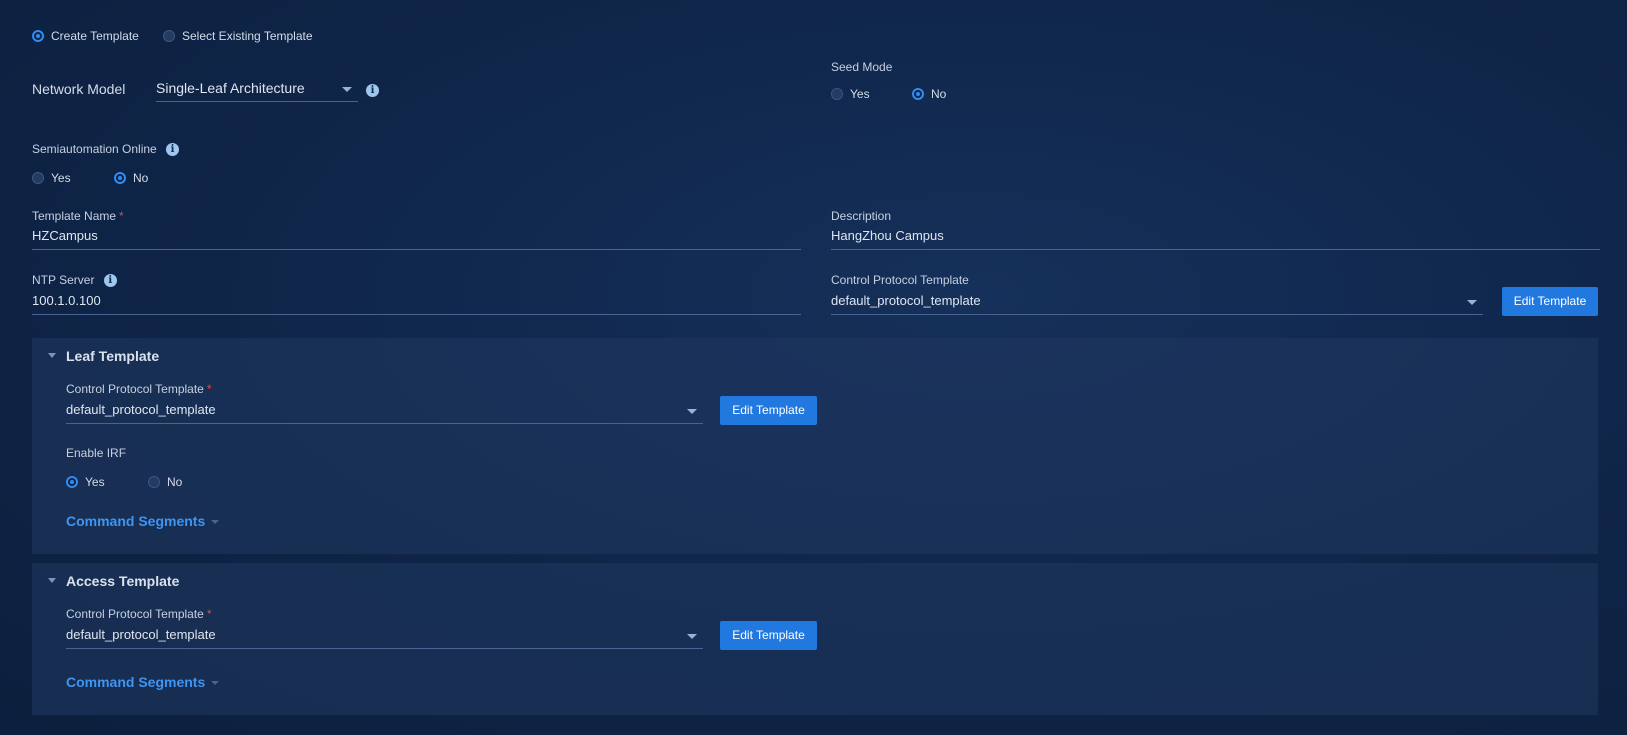 This screenshot has height=735, width=1627. What do you see at coordinates (1215, 239) in the screenshot?
I see `description-input: HangZhou Campus` at bounding box center [1215, 239].